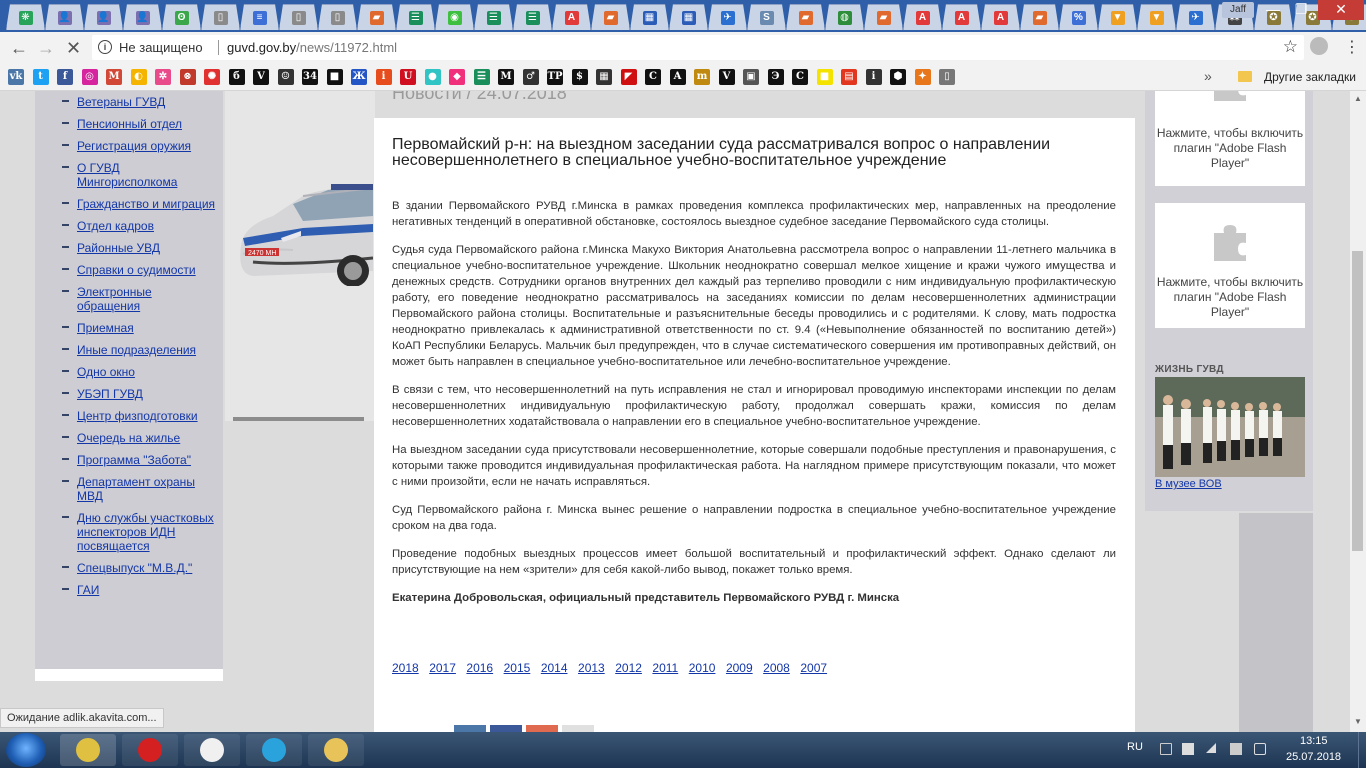  I want to click on tab-11: ☰, so click(415, 17).